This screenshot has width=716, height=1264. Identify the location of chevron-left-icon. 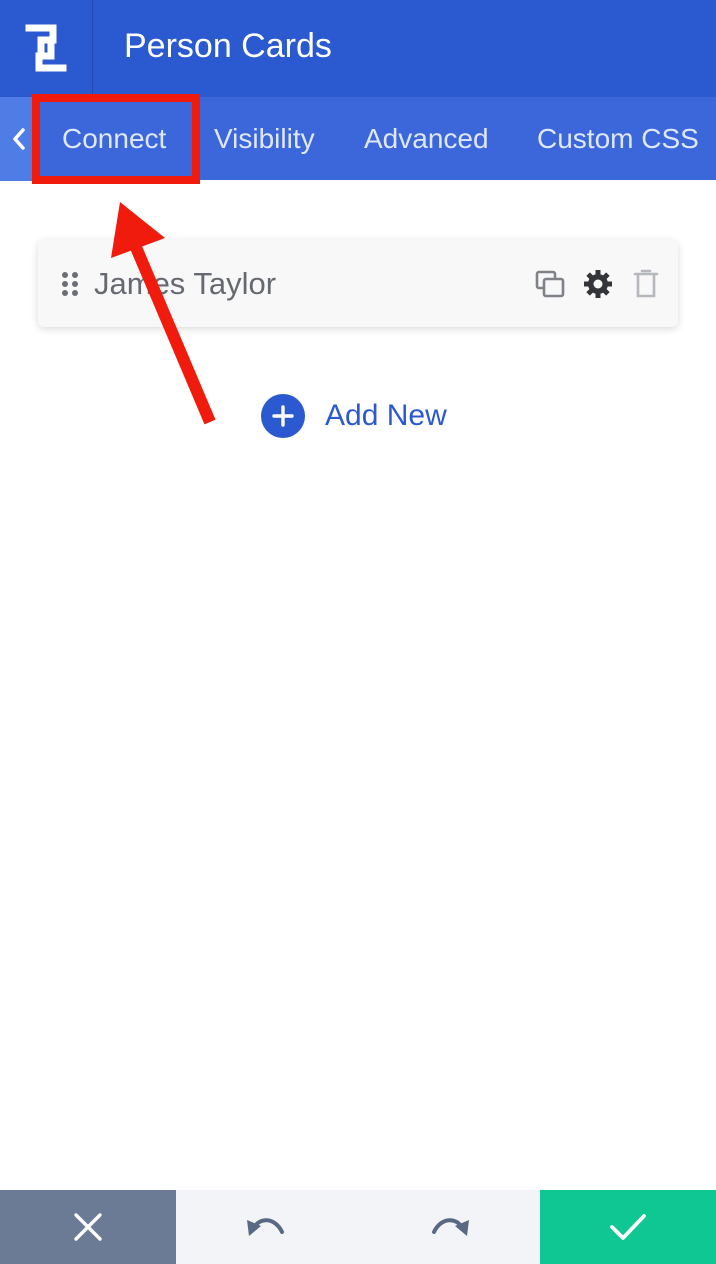
(19, 139).